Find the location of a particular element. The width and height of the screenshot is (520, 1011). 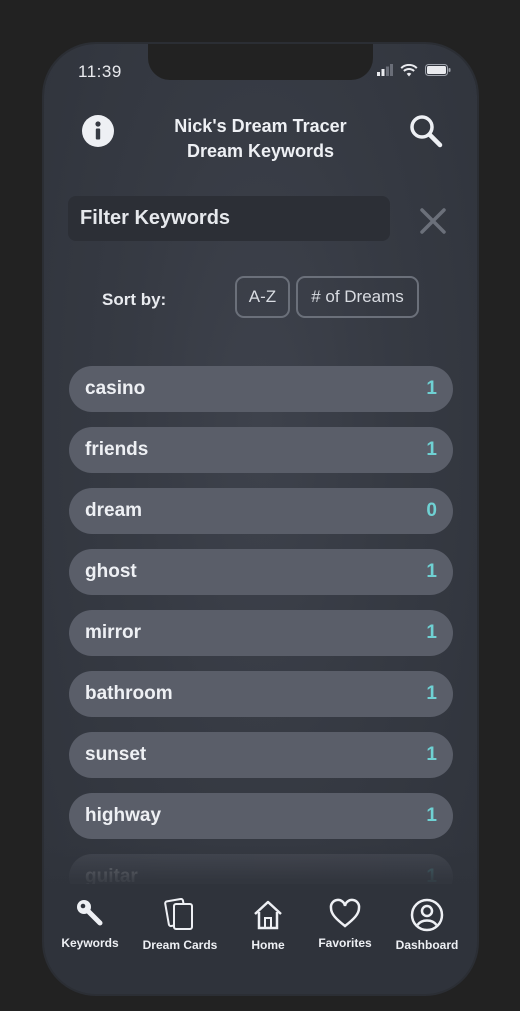

sort-az-button: A-Z is located at coordinates (262, 297).